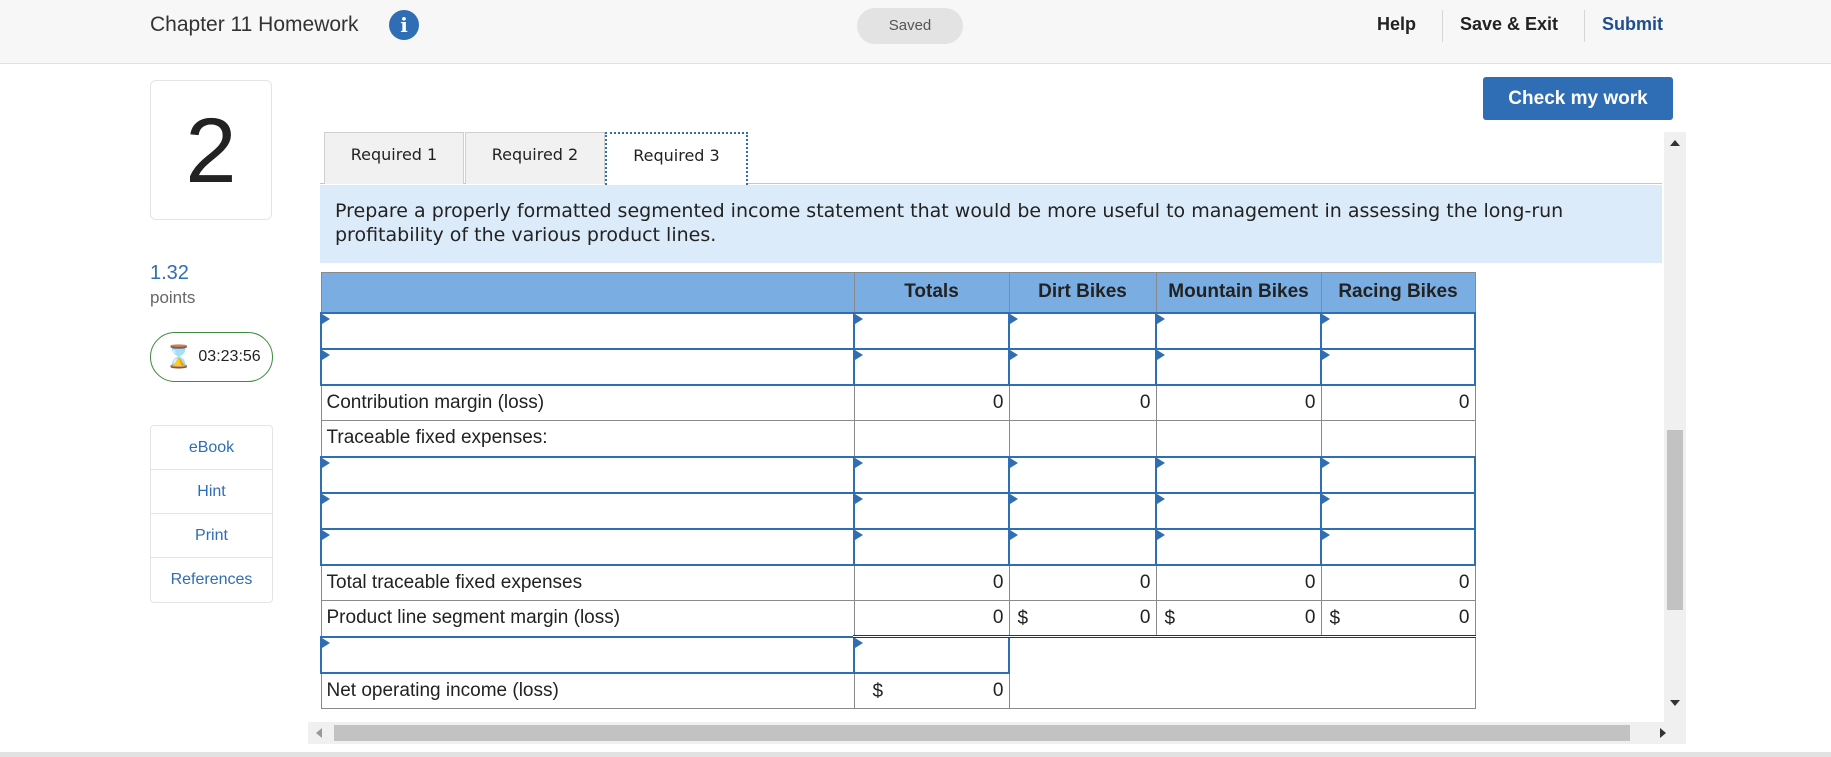 This screenshot has width=1831, height=757. Describe the element at coordinates (211, 580) in the screenshot. I see `references-link: References` at that location.